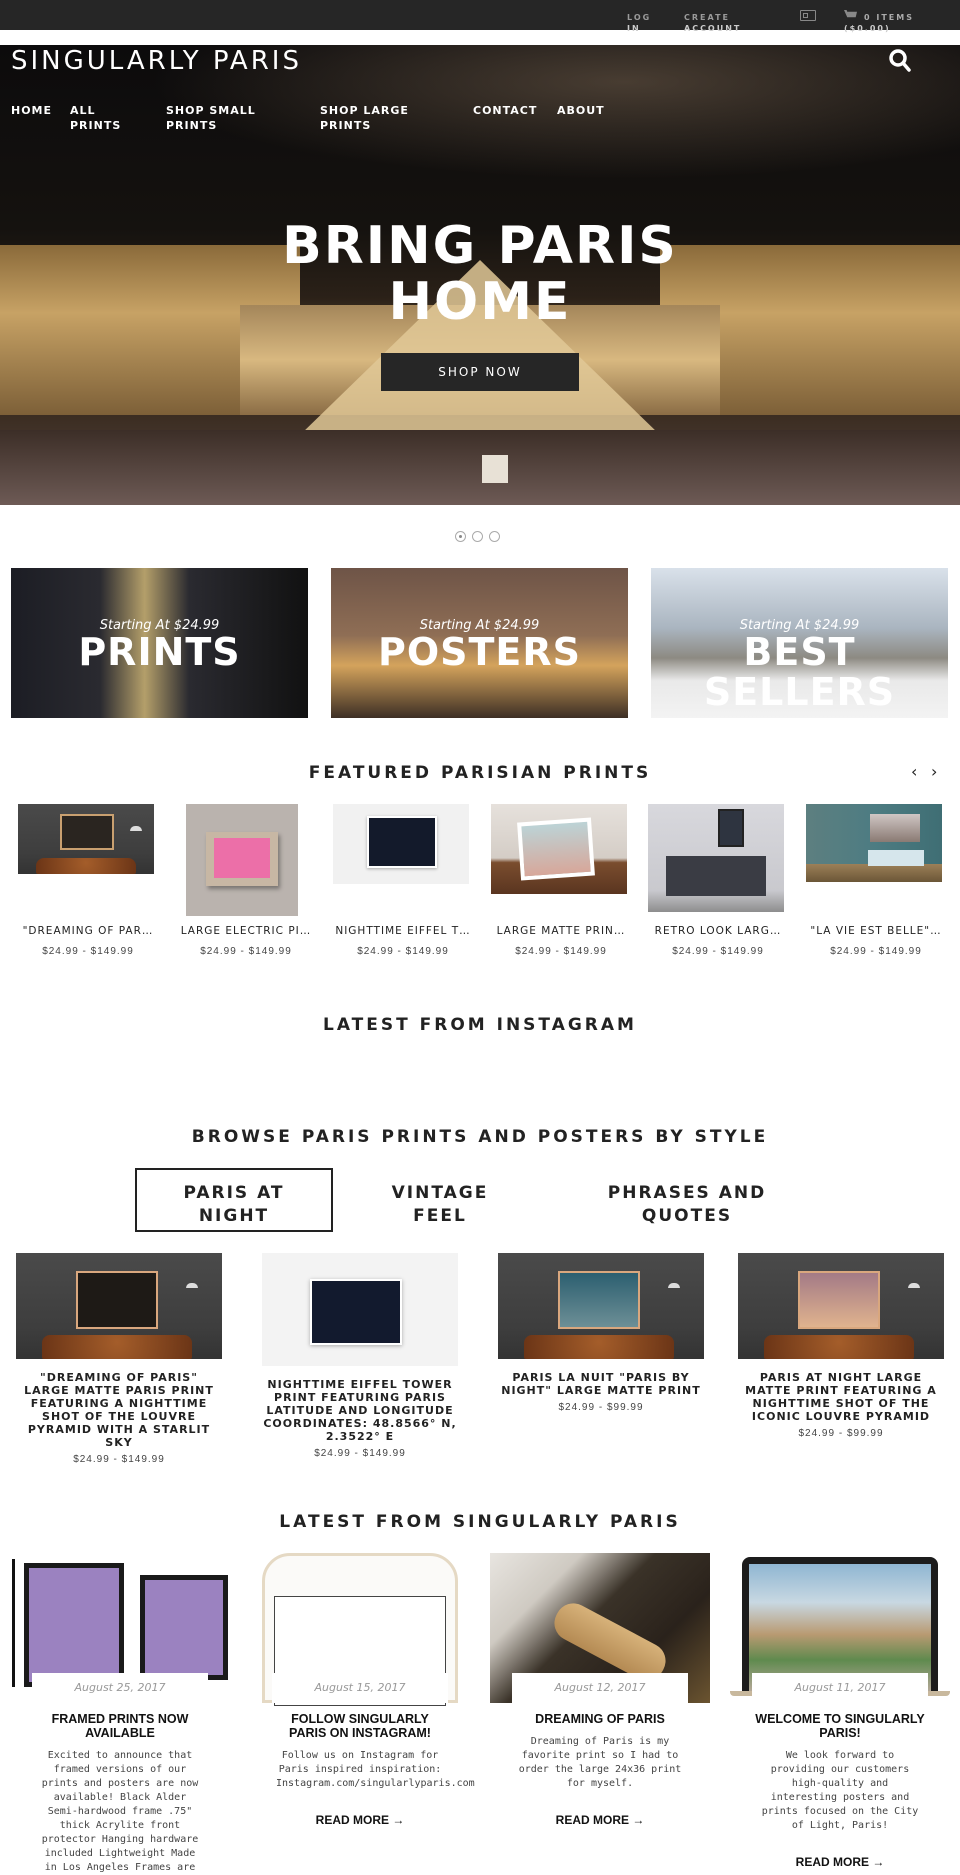 This screenshot has width=960, height=1875. Describe the element at coordinates (808, 15) in the screenshot. I see `id-card-icon` at that location.